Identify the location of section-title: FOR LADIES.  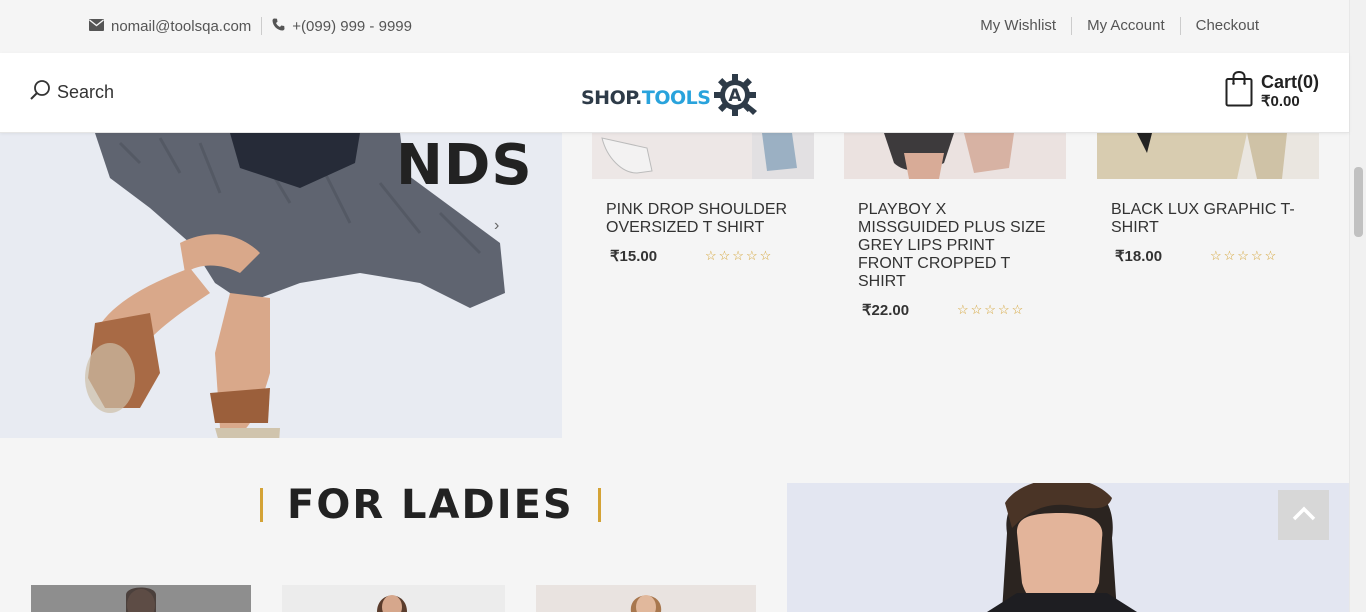
(430, 505).